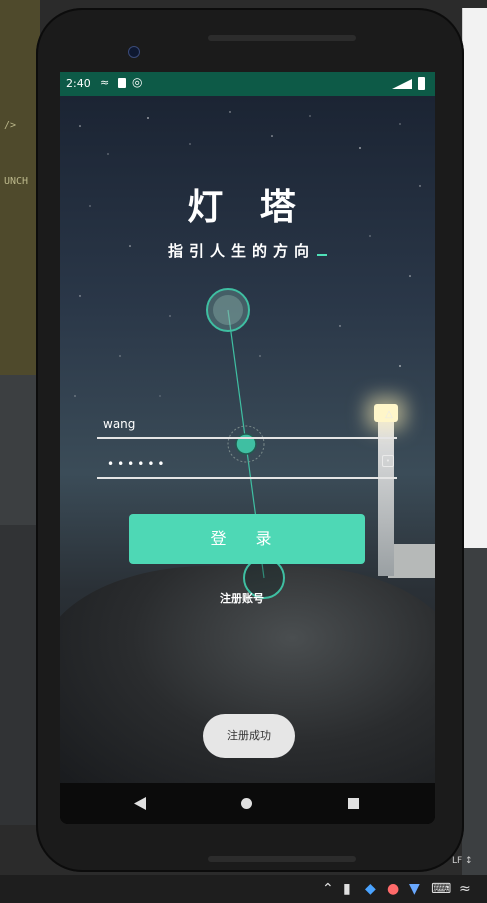 This screenshot has width=487, height=903. What do you see at coordinates (441, 889) in the screenshot?
I see `keyboard-icon: ⌨` at bounding box center [441, 889].